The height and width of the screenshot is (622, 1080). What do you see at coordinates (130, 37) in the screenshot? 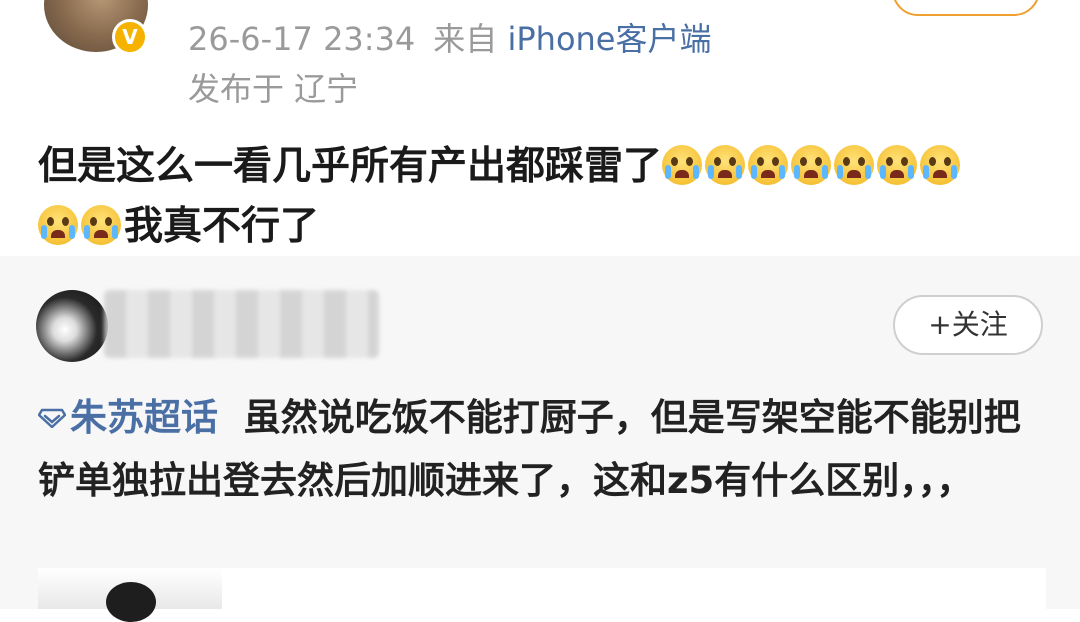
I see `verified-badge-icon: V` at bounding box center [130, 37].